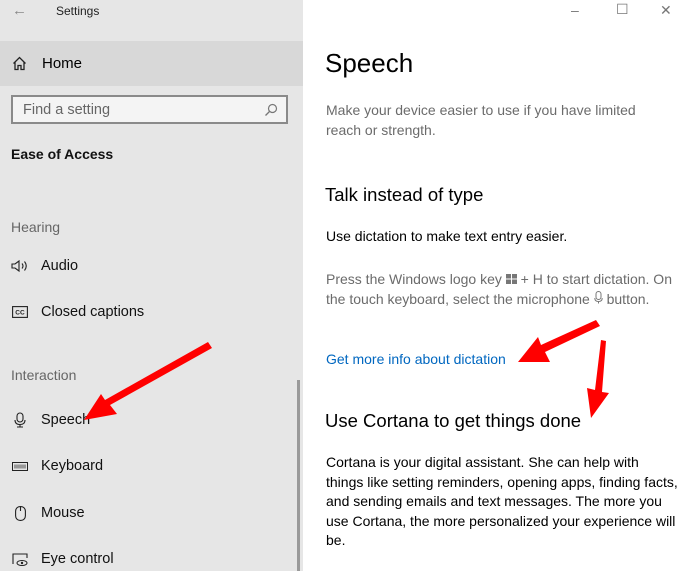 The height and width of the screenshot is (574, 680). I want to click on search-icon, so click(271, 109).